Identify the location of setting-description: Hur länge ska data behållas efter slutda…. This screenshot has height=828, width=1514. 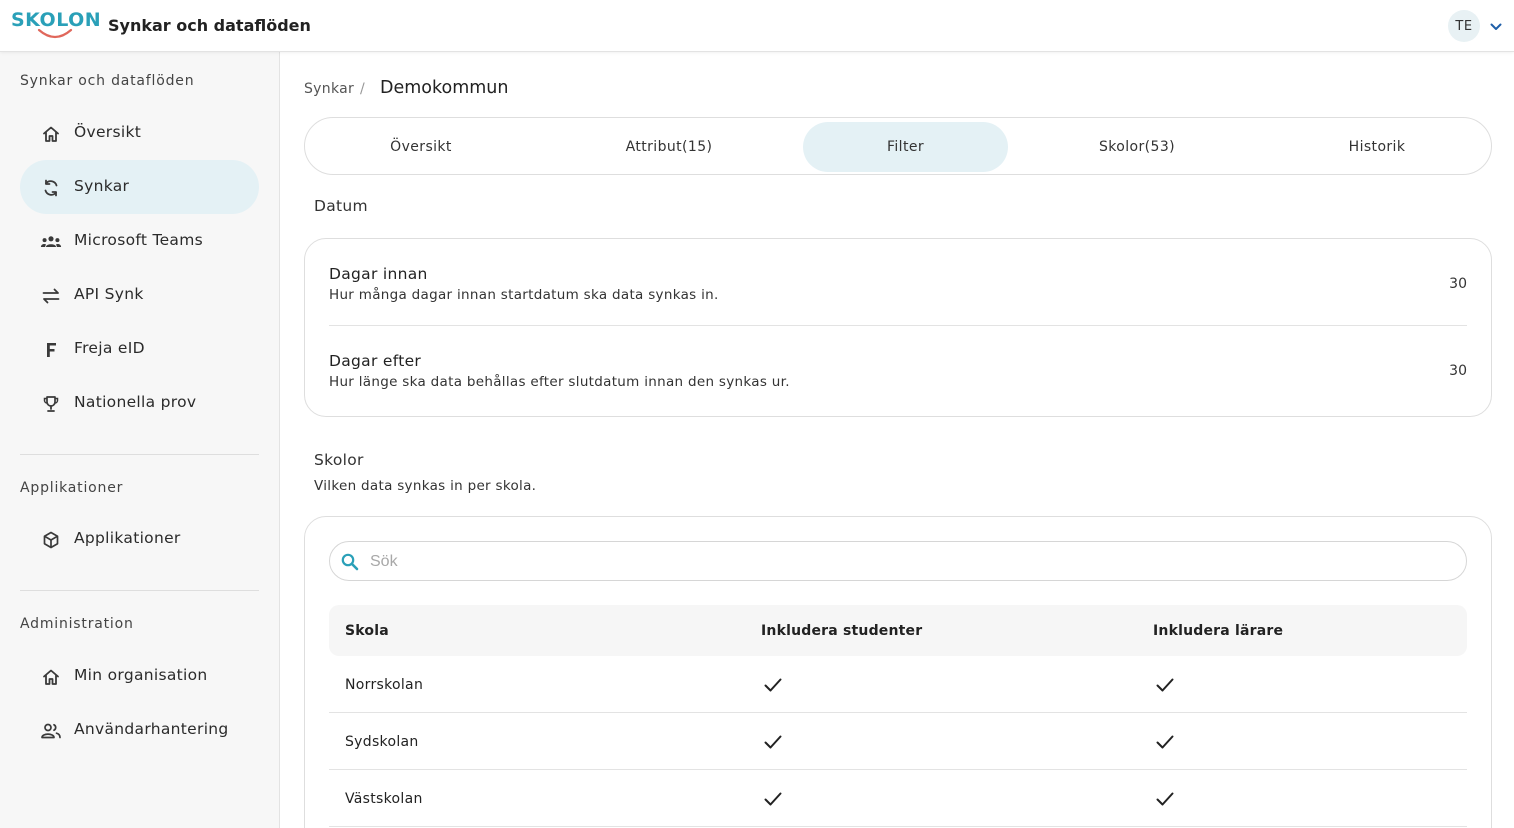
(559, 382).